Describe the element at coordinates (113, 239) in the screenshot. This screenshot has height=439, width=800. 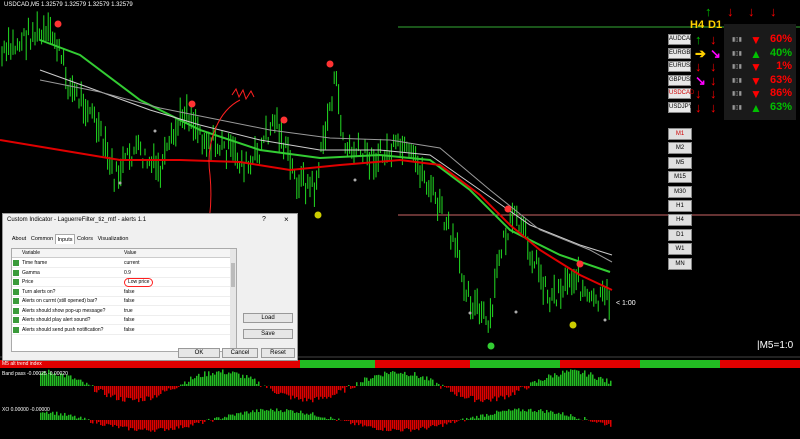
I see `tab-visualization: Visualization` at that location.